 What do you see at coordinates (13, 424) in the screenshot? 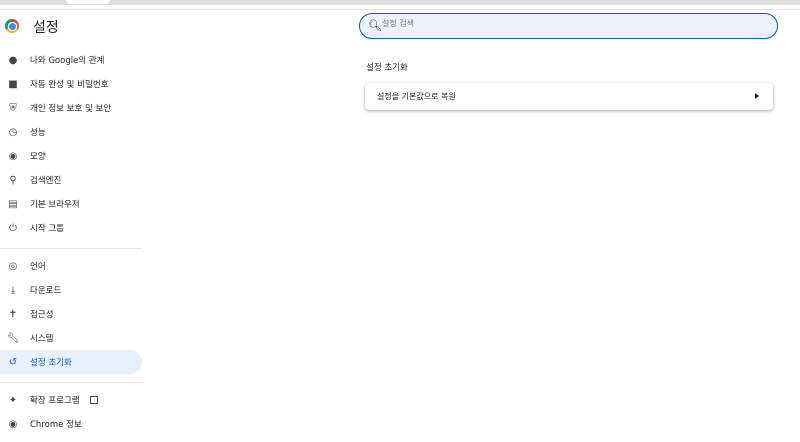
I see `chrome-icon: ◉` at bounding box center [13, 424].